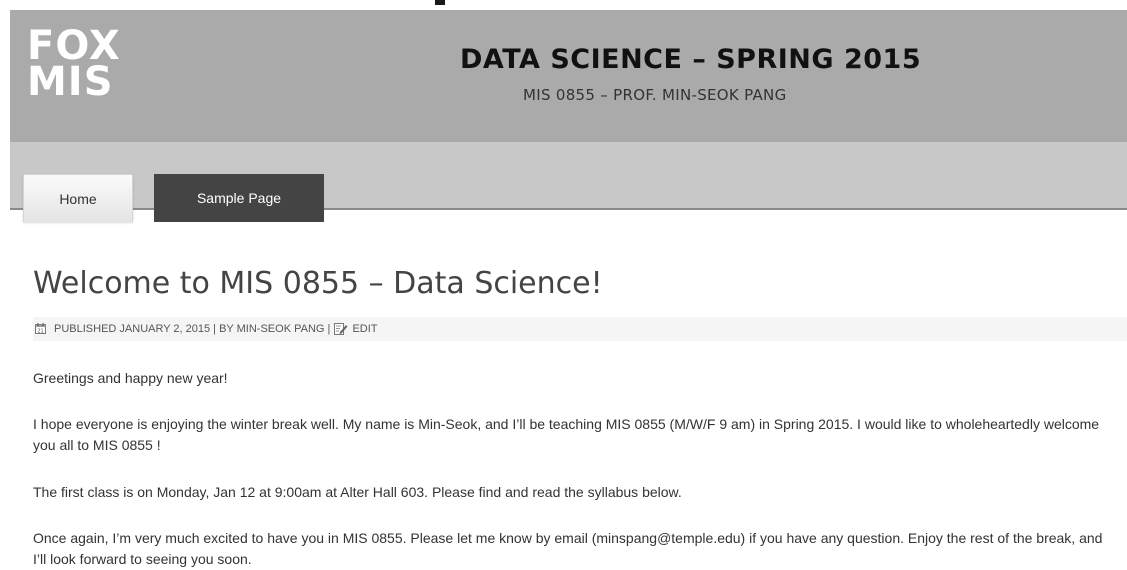 This screenshot has width=1127, height=570. What do you see at coordinates (40, 328) in the screenshot?
I see `calendar-icon: 21` at bounding box center [40, 328].